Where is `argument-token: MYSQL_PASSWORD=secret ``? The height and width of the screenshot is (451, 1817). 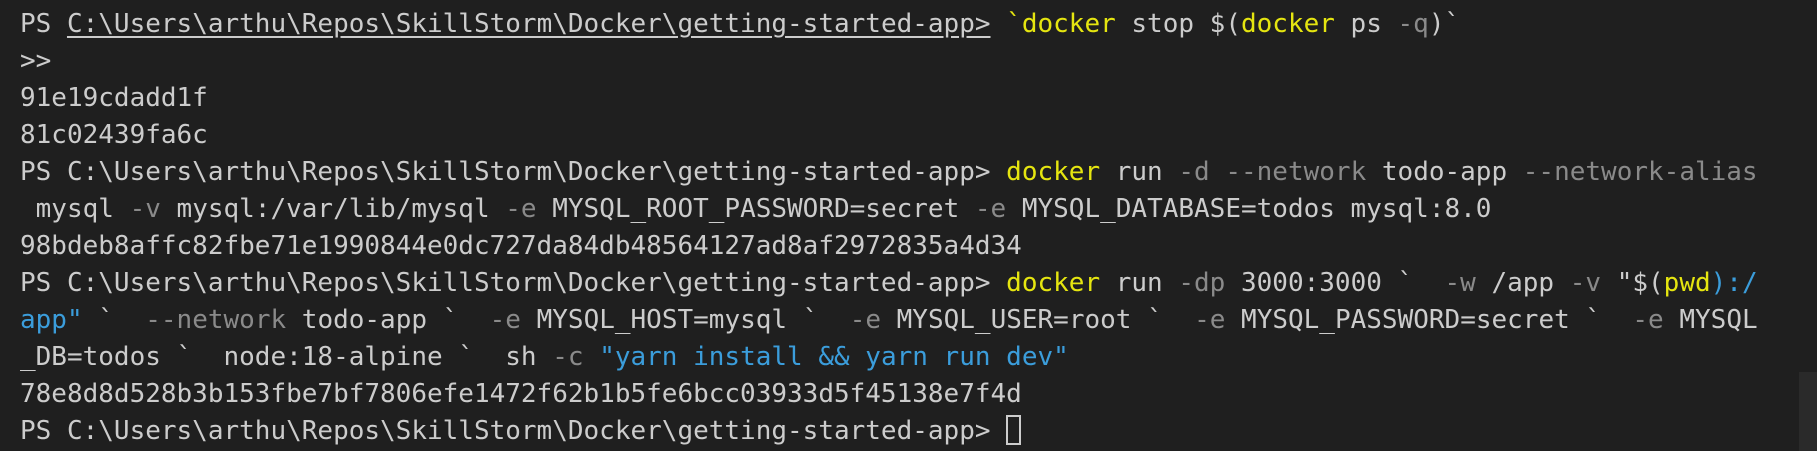 argument-token: MYSQL_PASSWORD=secret ` is located at coordinates (1429, 320).